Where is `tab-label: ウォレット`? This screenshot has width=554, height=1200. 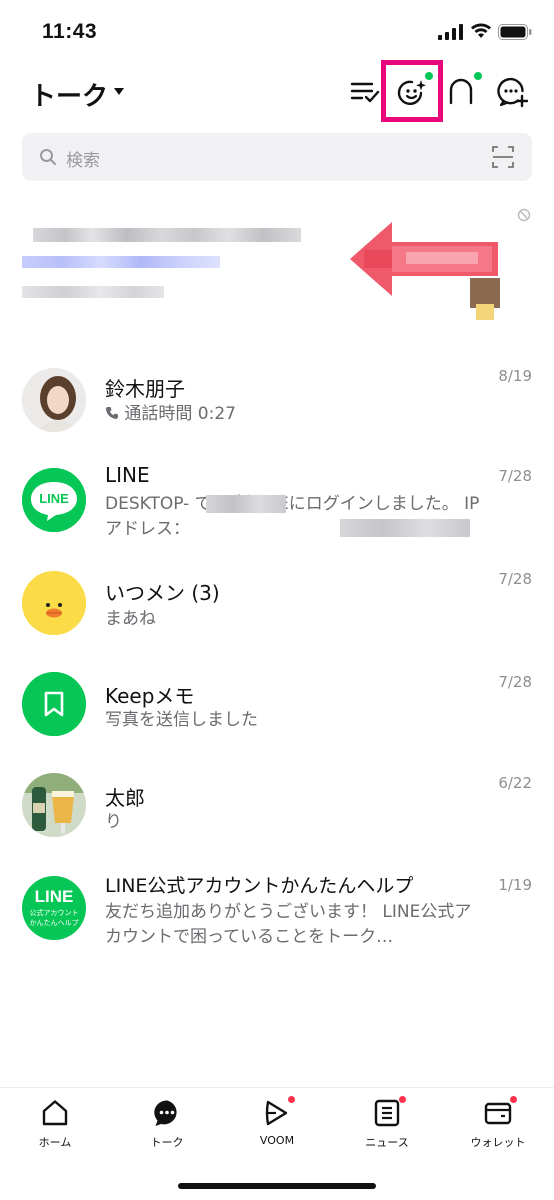
tab-label: ウォレット is located at coordinates (498, 1142).